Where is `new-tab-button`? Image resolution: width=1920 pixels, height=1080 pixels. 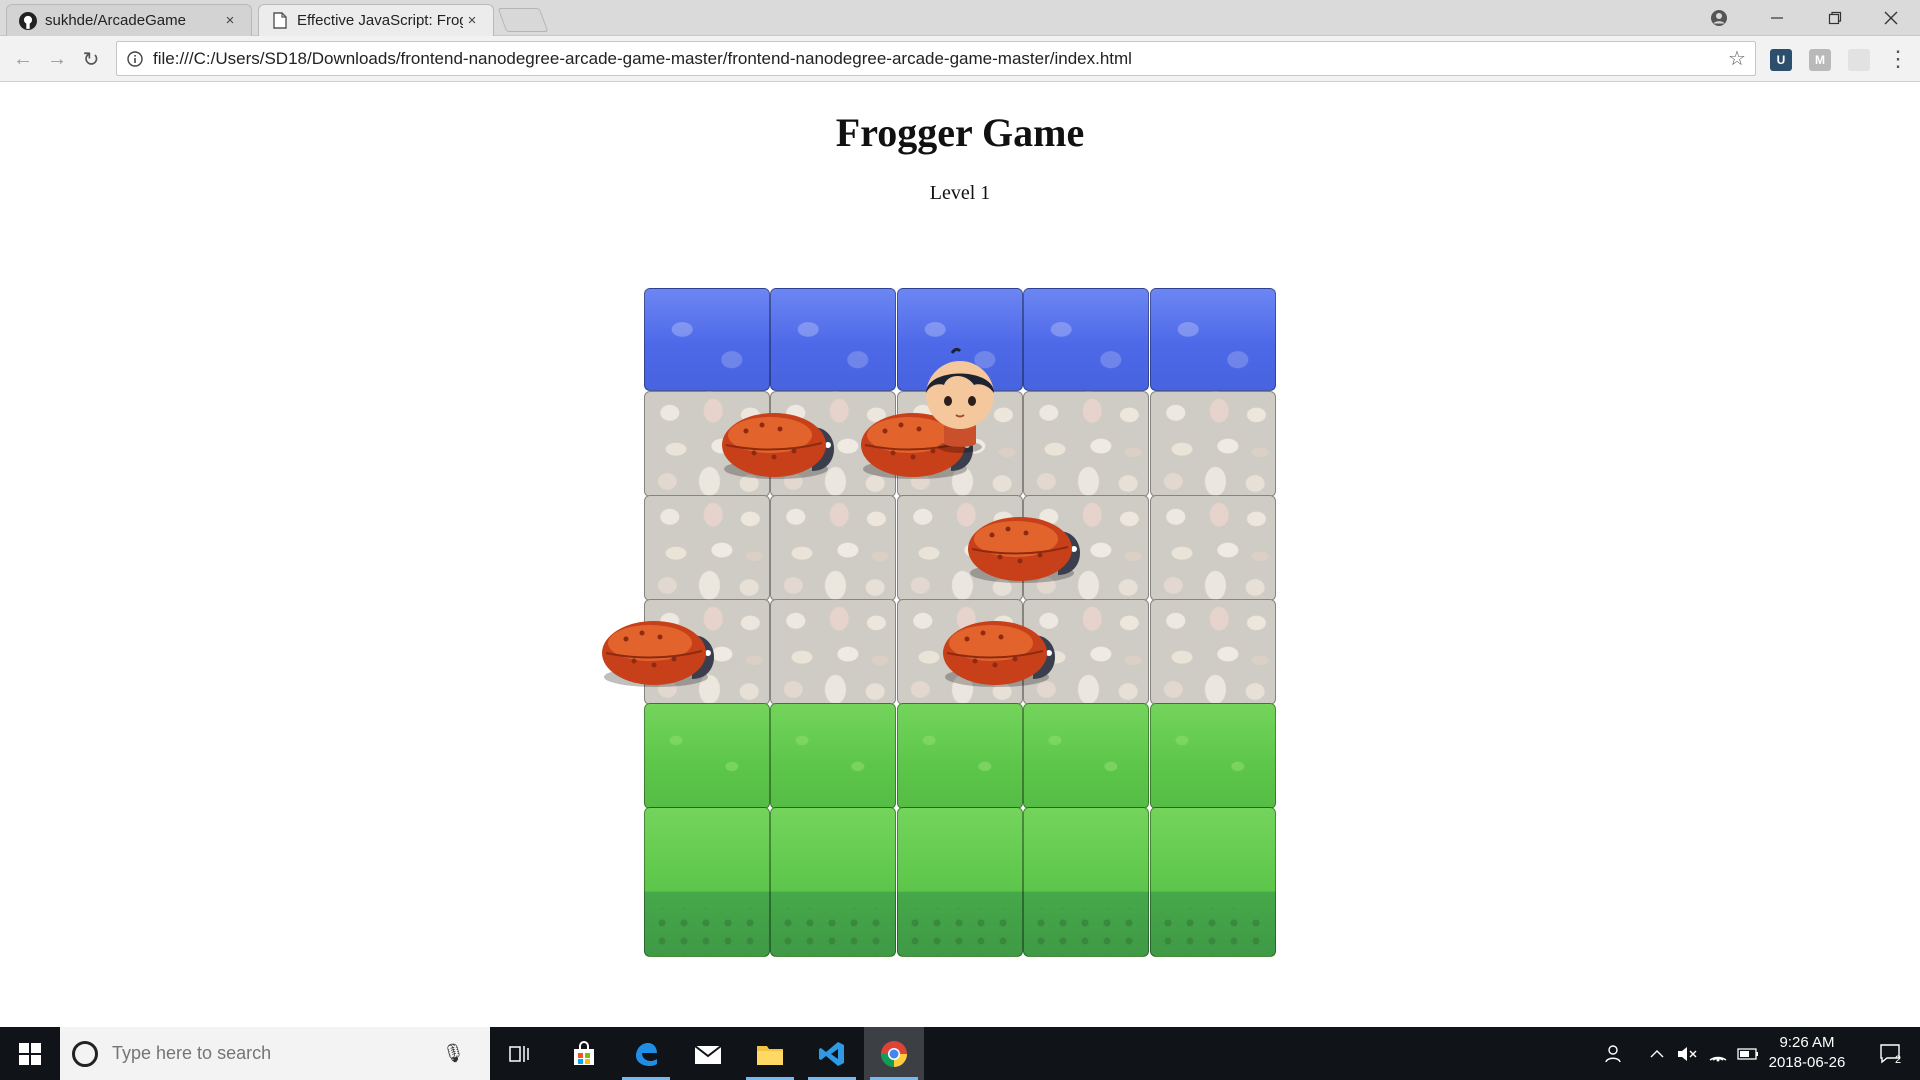
new-tab-button is located at coordinates (523, 20).